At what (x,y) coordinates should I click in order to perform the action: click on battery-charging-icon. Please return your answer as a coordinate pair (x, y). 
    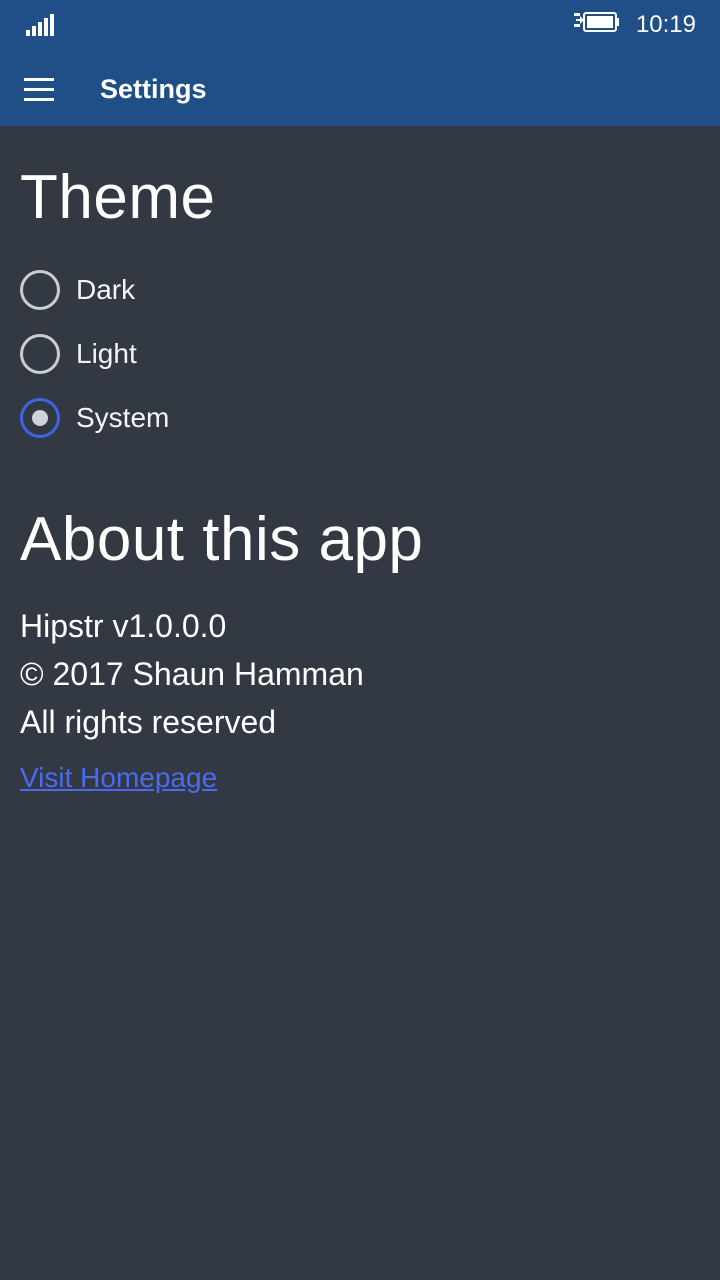
    Looking at the image, I should click on (596, 22).